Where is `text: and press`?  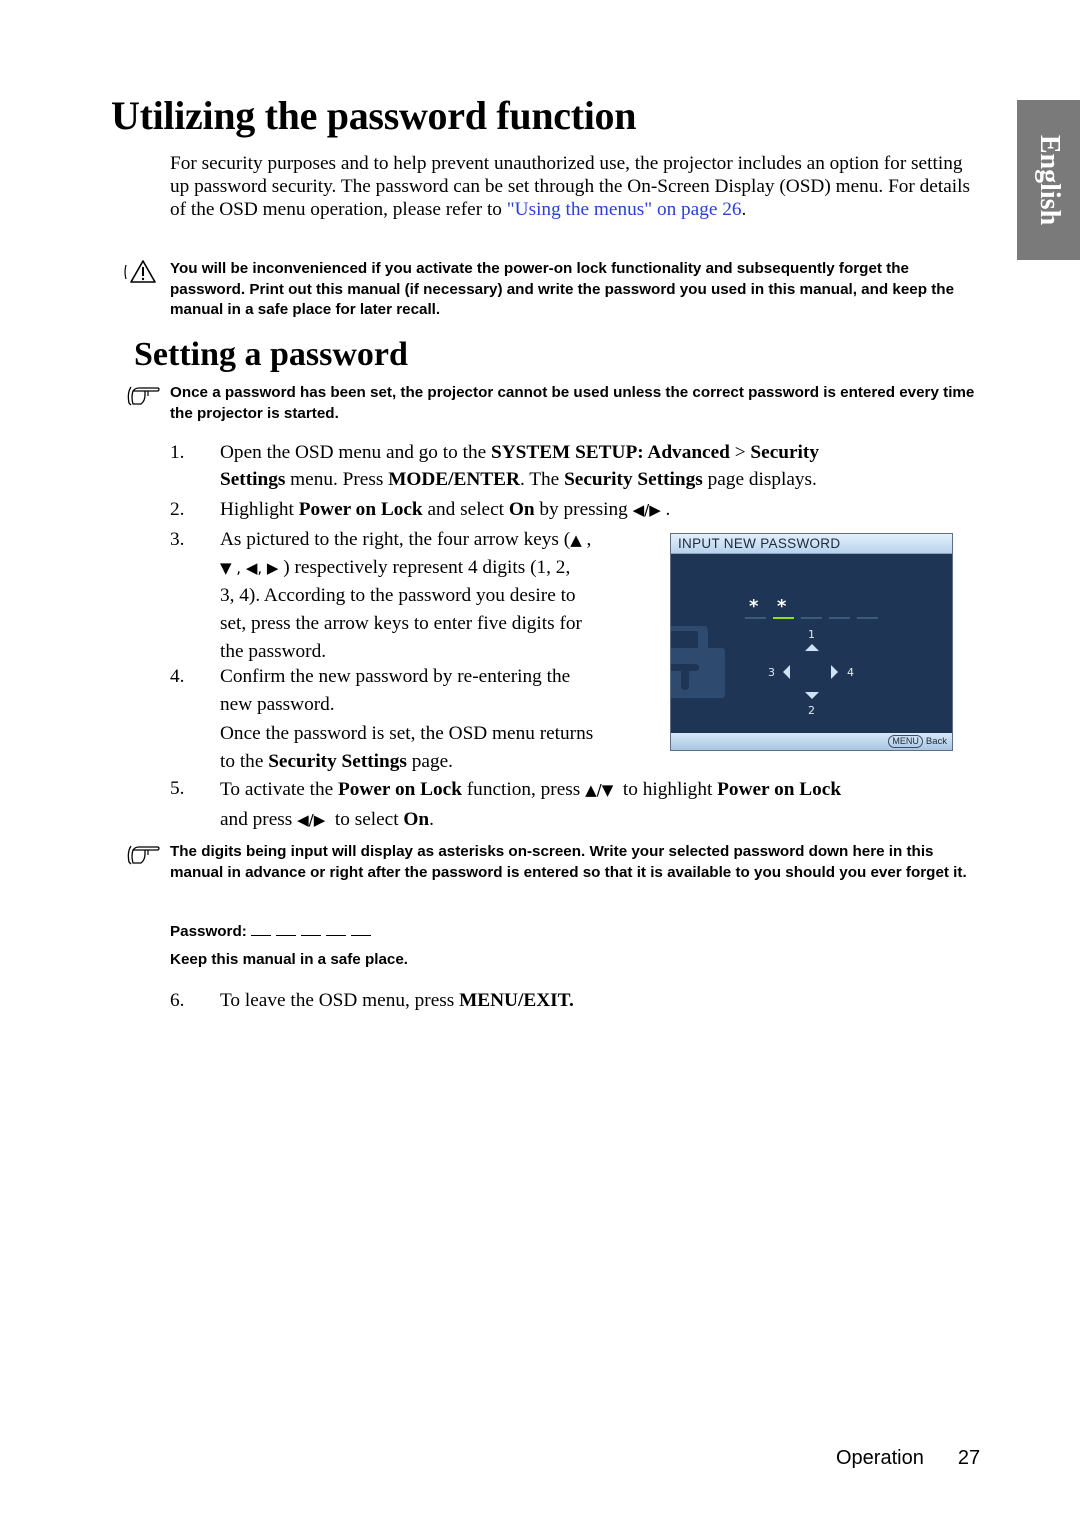 text: and press is located at coordinates (259, 819).